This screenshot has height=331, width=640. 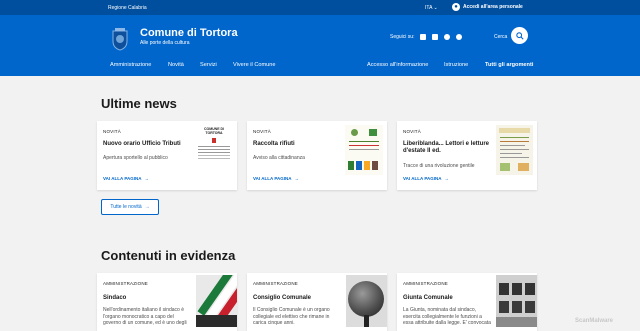 What do you see at coordinates (447, 37) in the screenshot?
I see `telegram-icon` at bounding box center [447, 37].